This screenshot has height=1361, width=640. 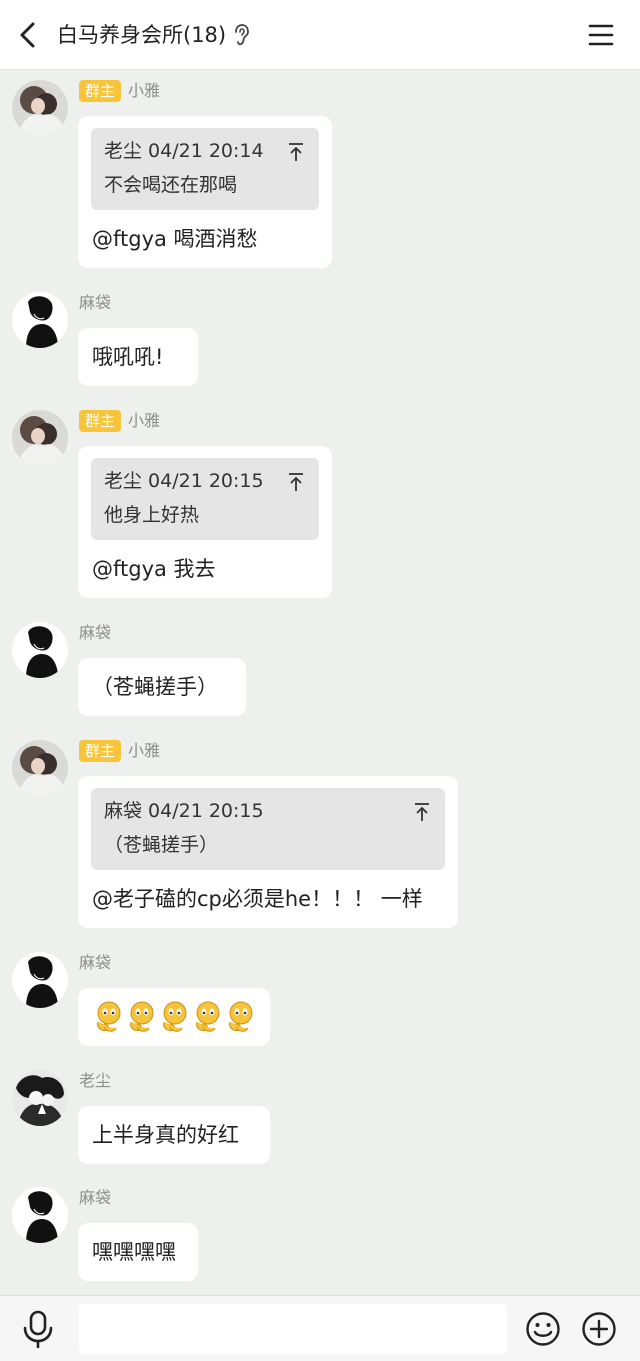 What do you see at coordinates (171, 185) in the screenshot?
I see `quoted-message-text: 不会喝还在那喝` at bounding box center [171, 185].